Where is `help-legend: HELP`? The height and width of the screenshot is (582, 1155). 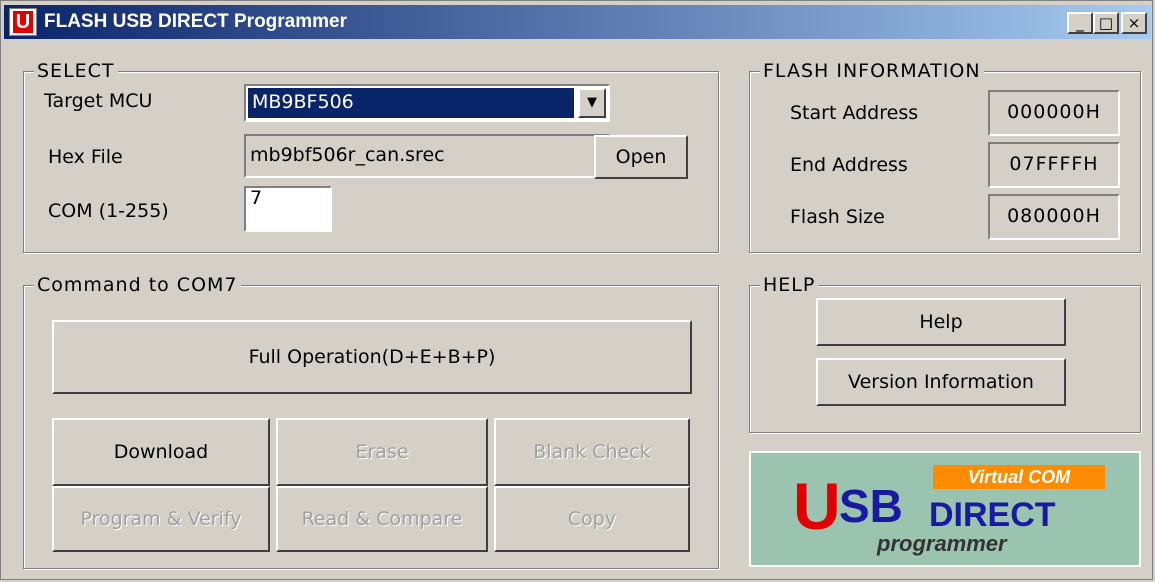 help-legend: HELP is located at coordinates (789, 285).